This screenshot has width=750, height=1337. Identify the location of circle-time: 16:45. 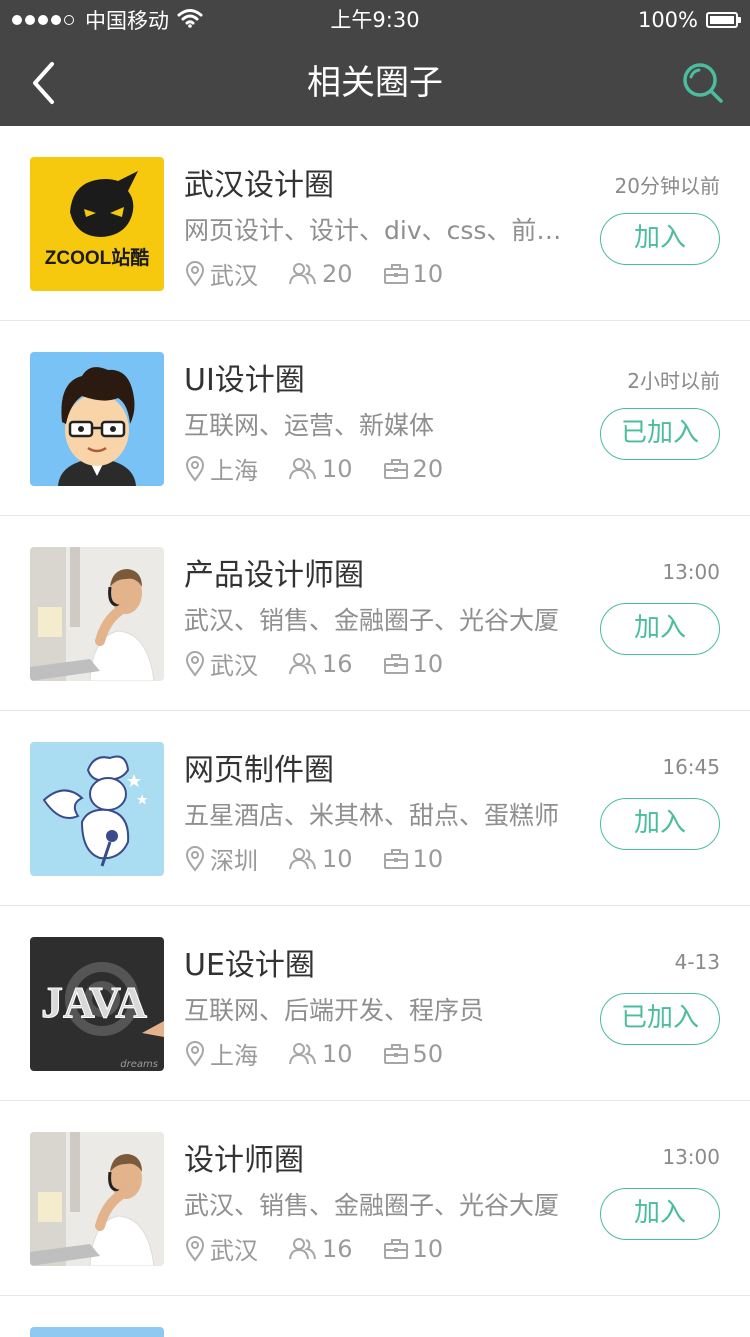
(691, 767).